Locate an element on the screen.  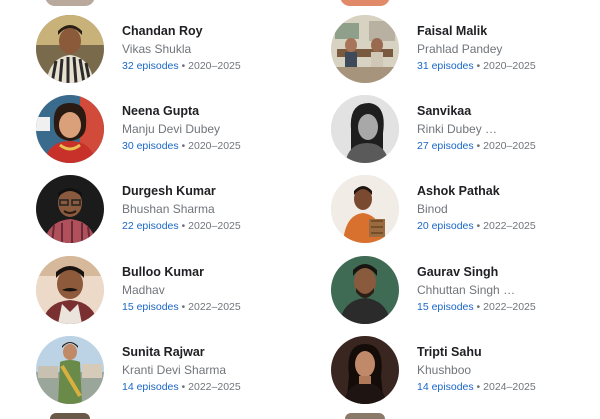
actor-name: Durgesh Kumar is located at coordinates (217, 191).